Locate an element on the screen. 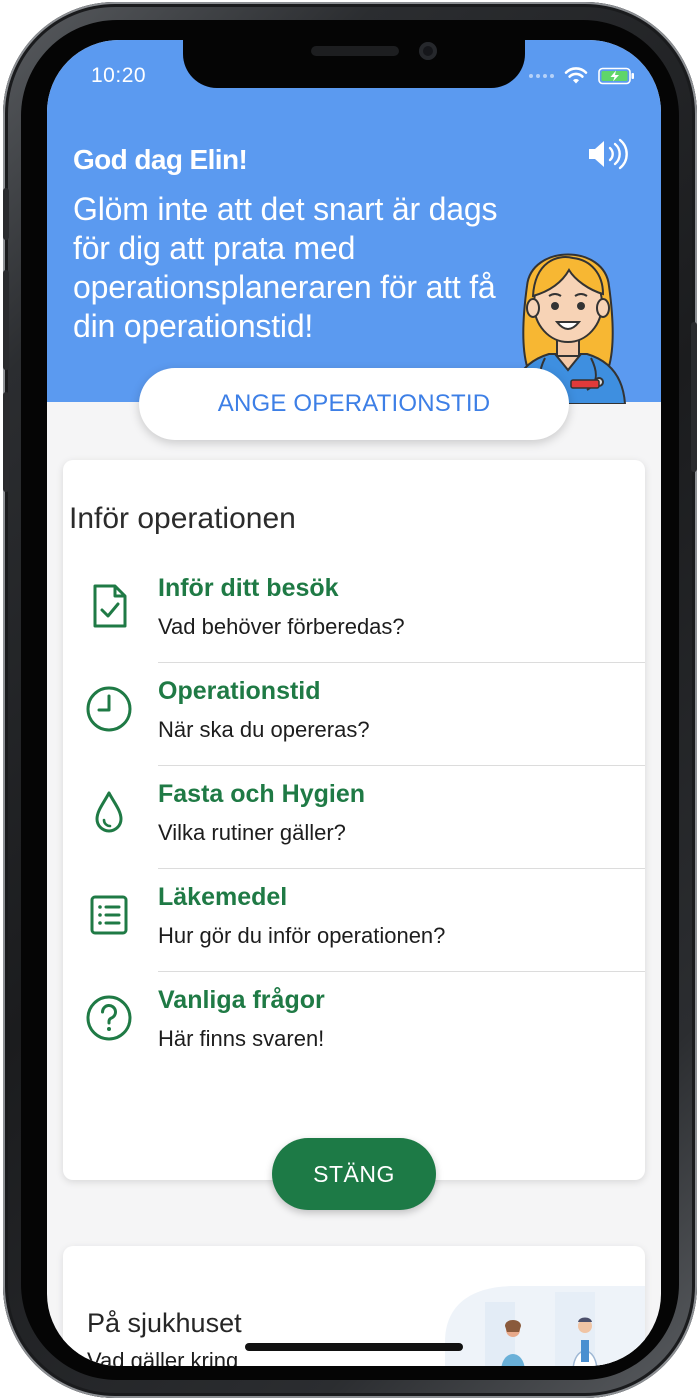 Image resolution: width=700 pixels, height=1400 pixels. menu-item-subtitle: Här finns svaren! is located at coordinates (241, 1038).